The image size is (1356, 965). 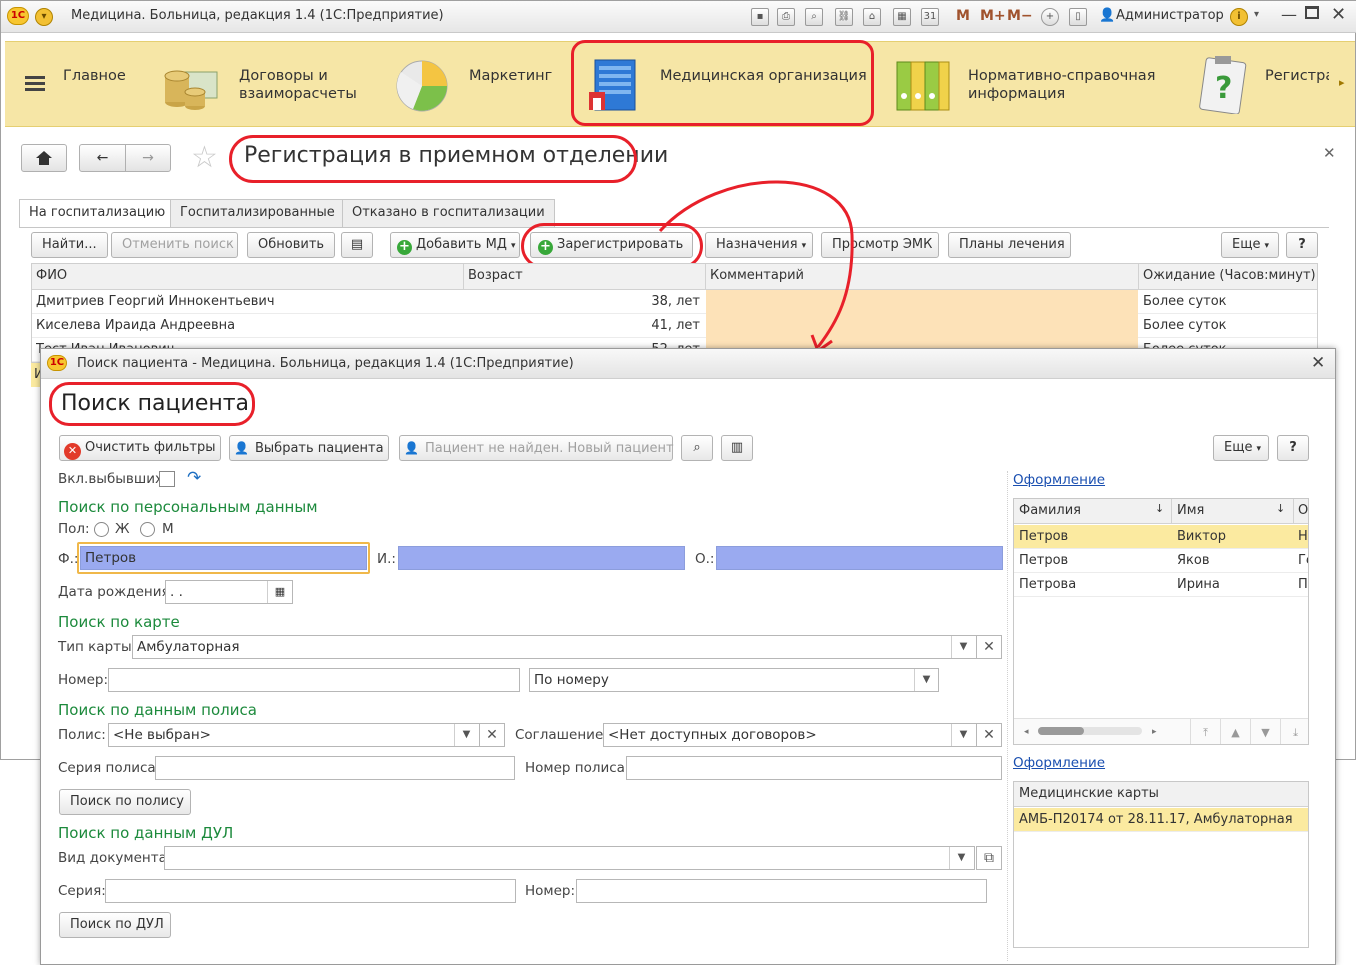 I want to click on zoom-icon: +, so click(x=1050, y=17).